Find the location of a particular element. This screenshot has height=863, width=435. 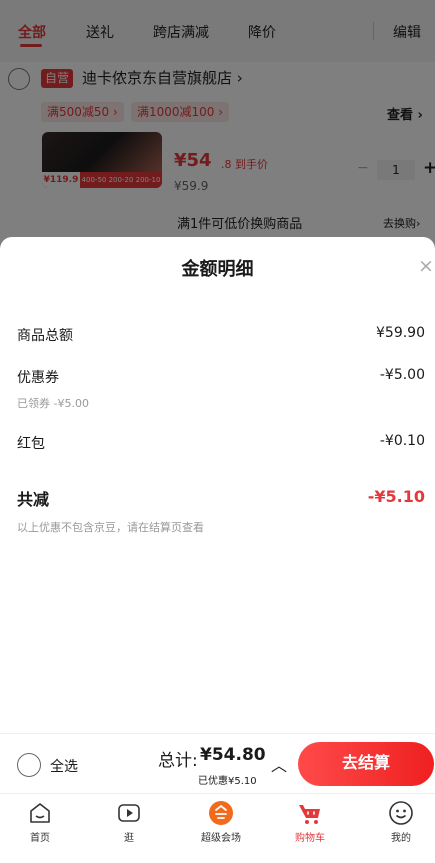

tab-venue-label: 超级会场 is located at coordinates (221, 838).